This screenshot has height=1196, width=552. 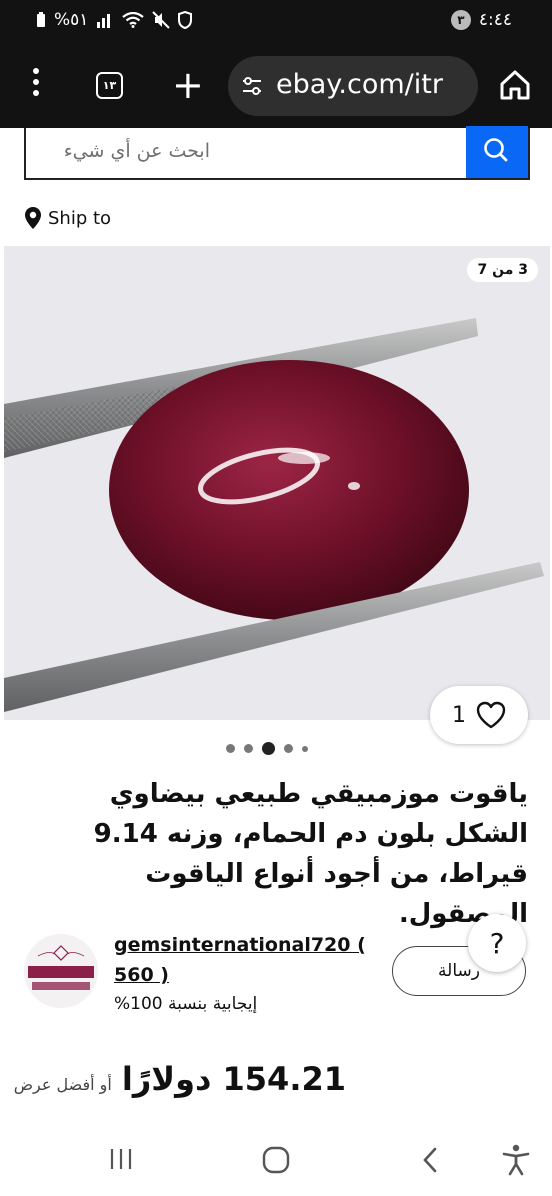 I want to click on ship-to-link: Ship to, so click(x=67, y=218).